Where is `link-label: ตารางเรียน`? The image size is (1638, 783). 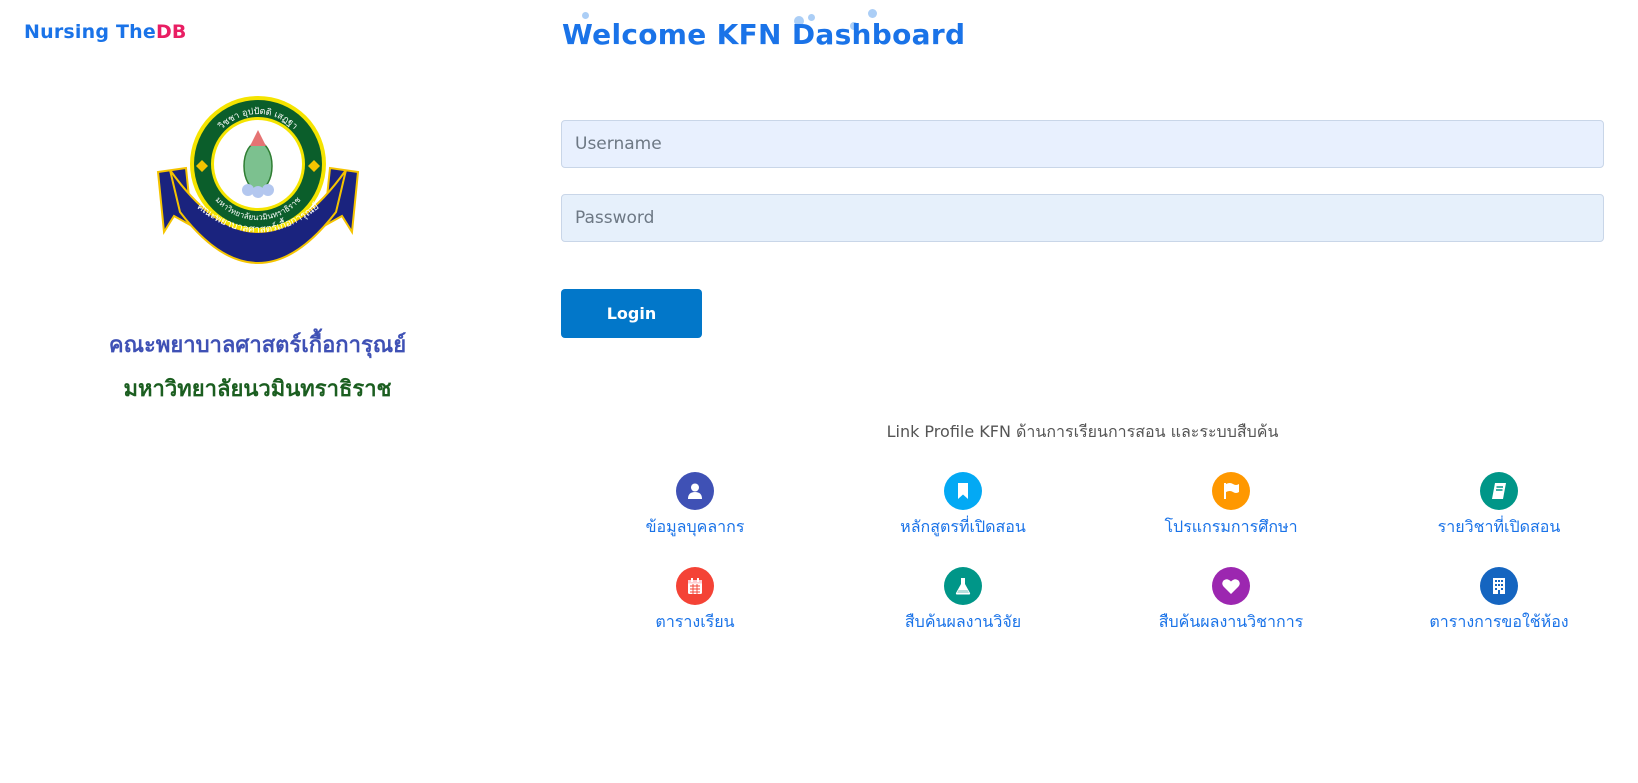 link-label: ตารางเรียน is located at coordinates (695, 621).